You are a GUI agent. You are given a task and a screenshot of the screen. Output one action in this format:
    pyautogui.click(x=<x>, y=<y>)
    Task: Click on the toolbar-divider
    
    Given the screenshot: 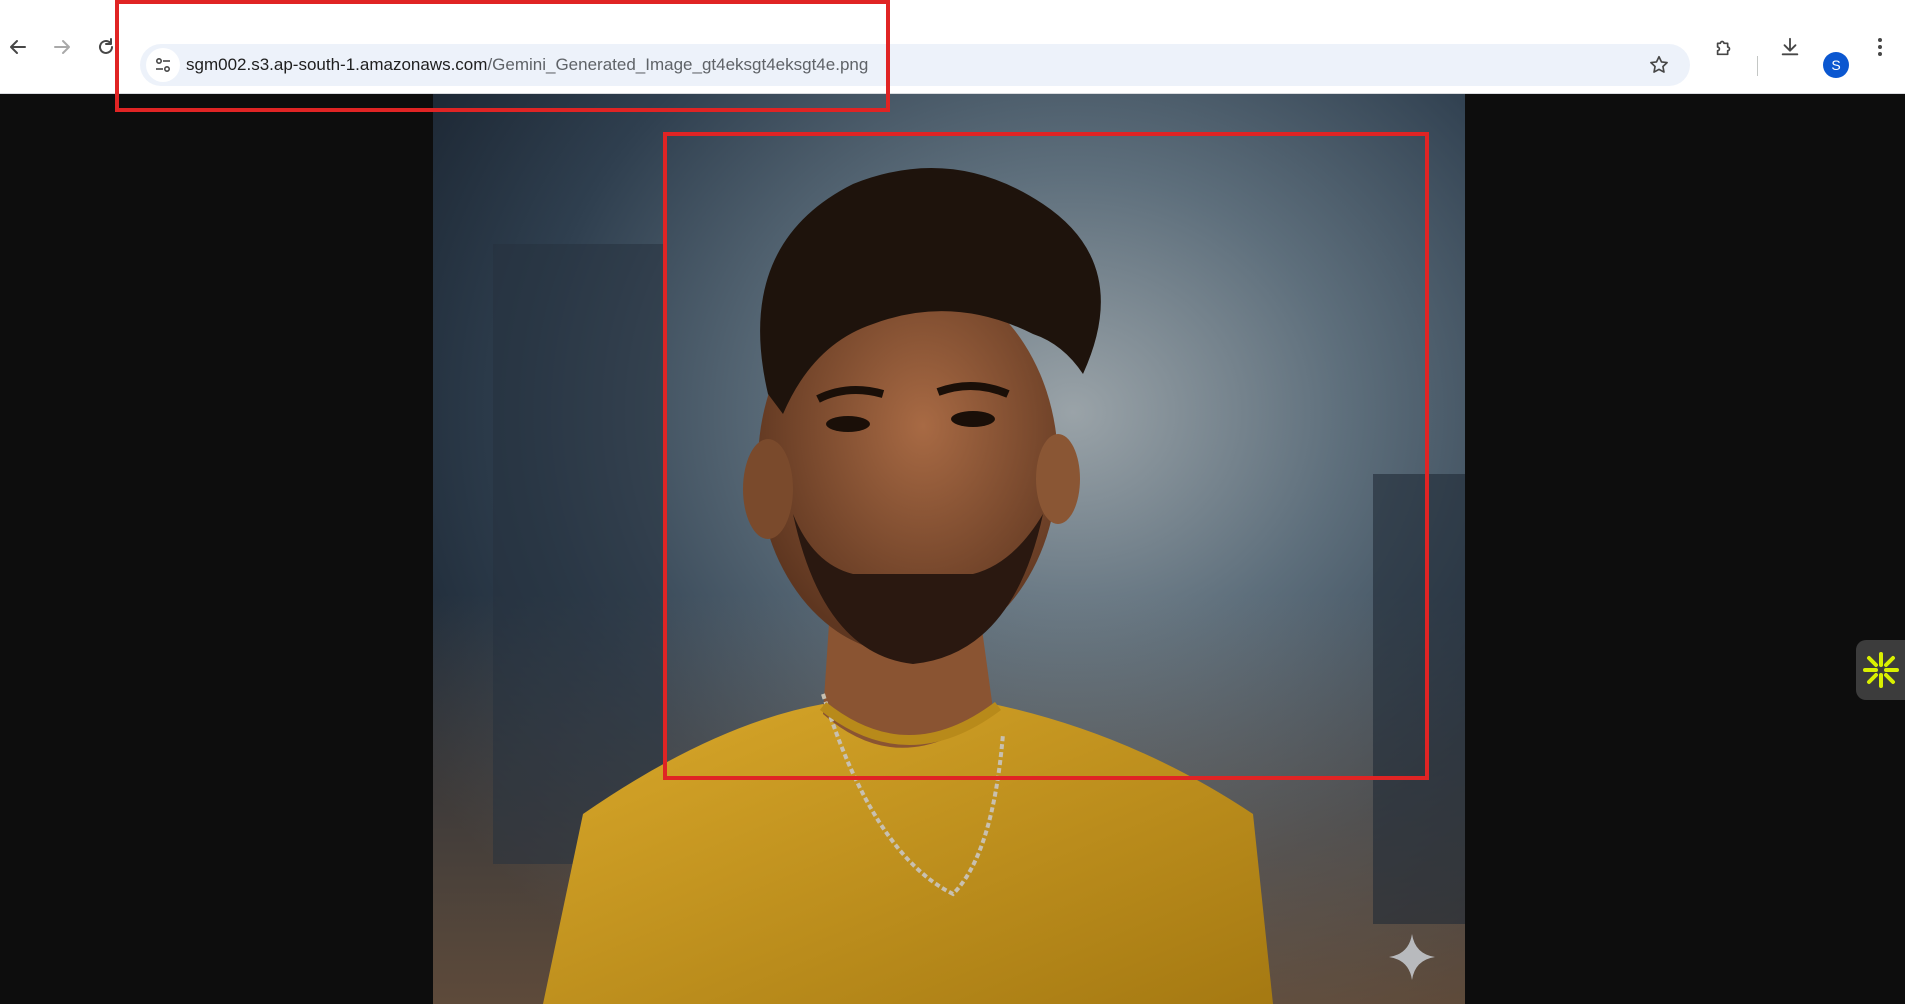 What is the action you would take?
    pyautogui.click(x=1757, y=66)
    